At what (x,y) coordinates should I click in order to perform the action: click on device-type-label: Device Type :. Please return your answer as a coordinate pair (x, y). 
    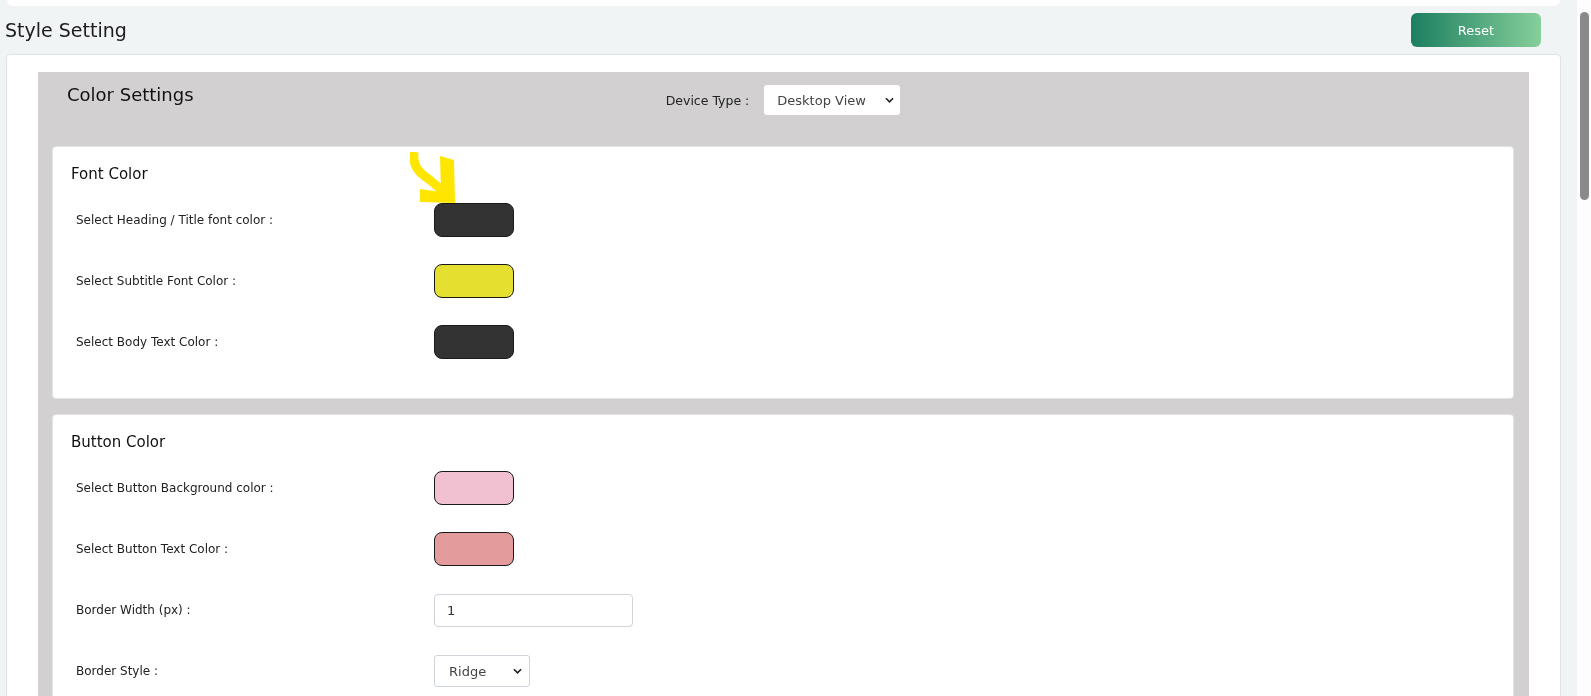
    Looking at the image, I should click on (707, 100).